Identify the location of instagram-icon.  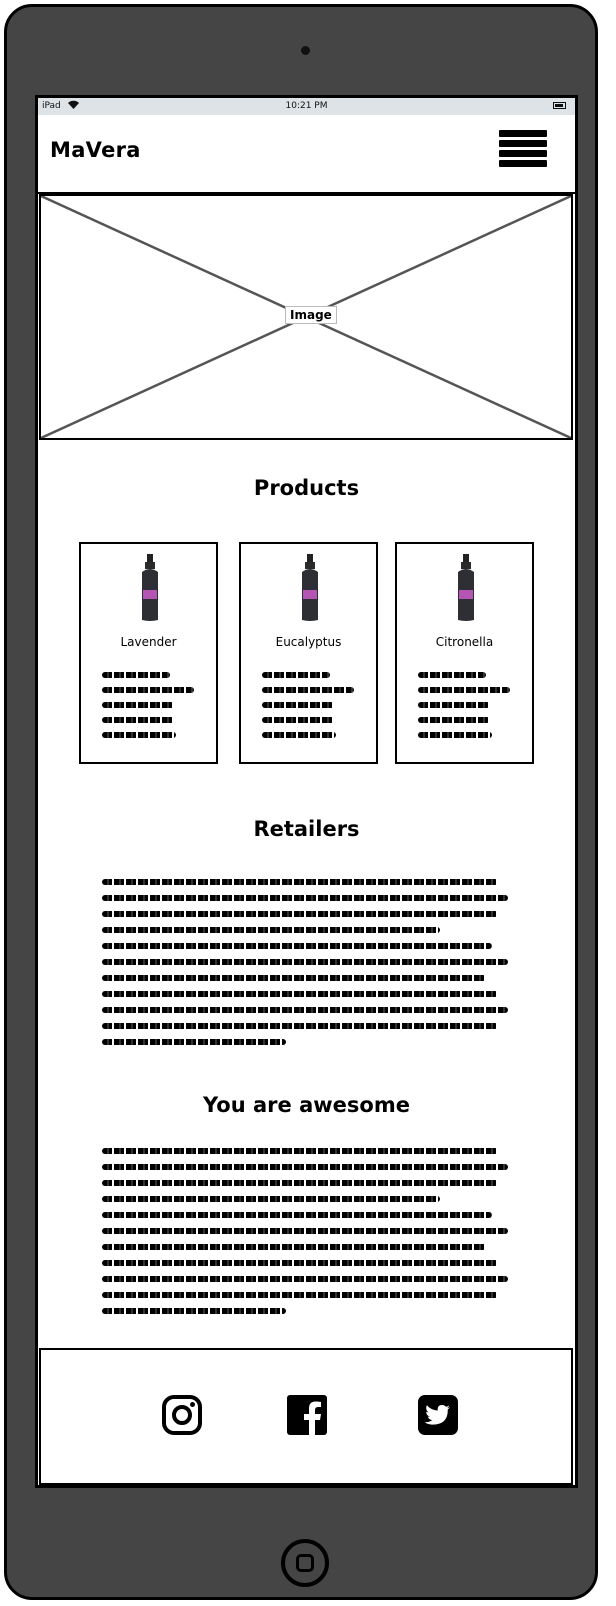
(182, 1415).